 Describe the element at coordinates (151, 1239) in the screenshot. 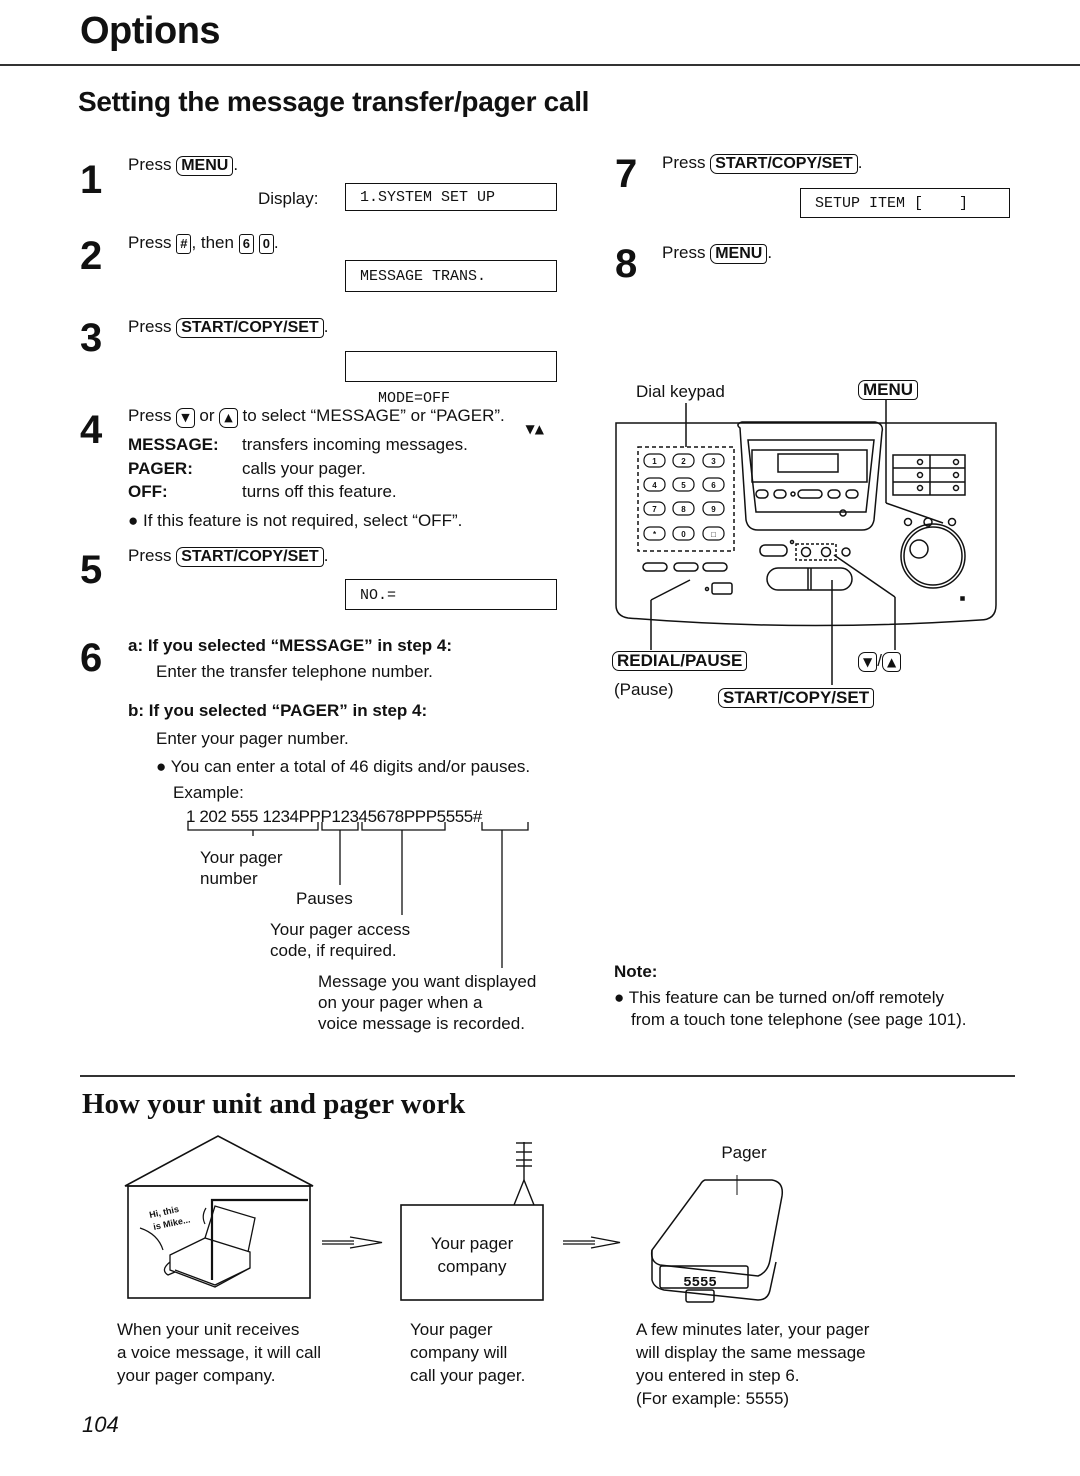

I see `speech-line` at that location.